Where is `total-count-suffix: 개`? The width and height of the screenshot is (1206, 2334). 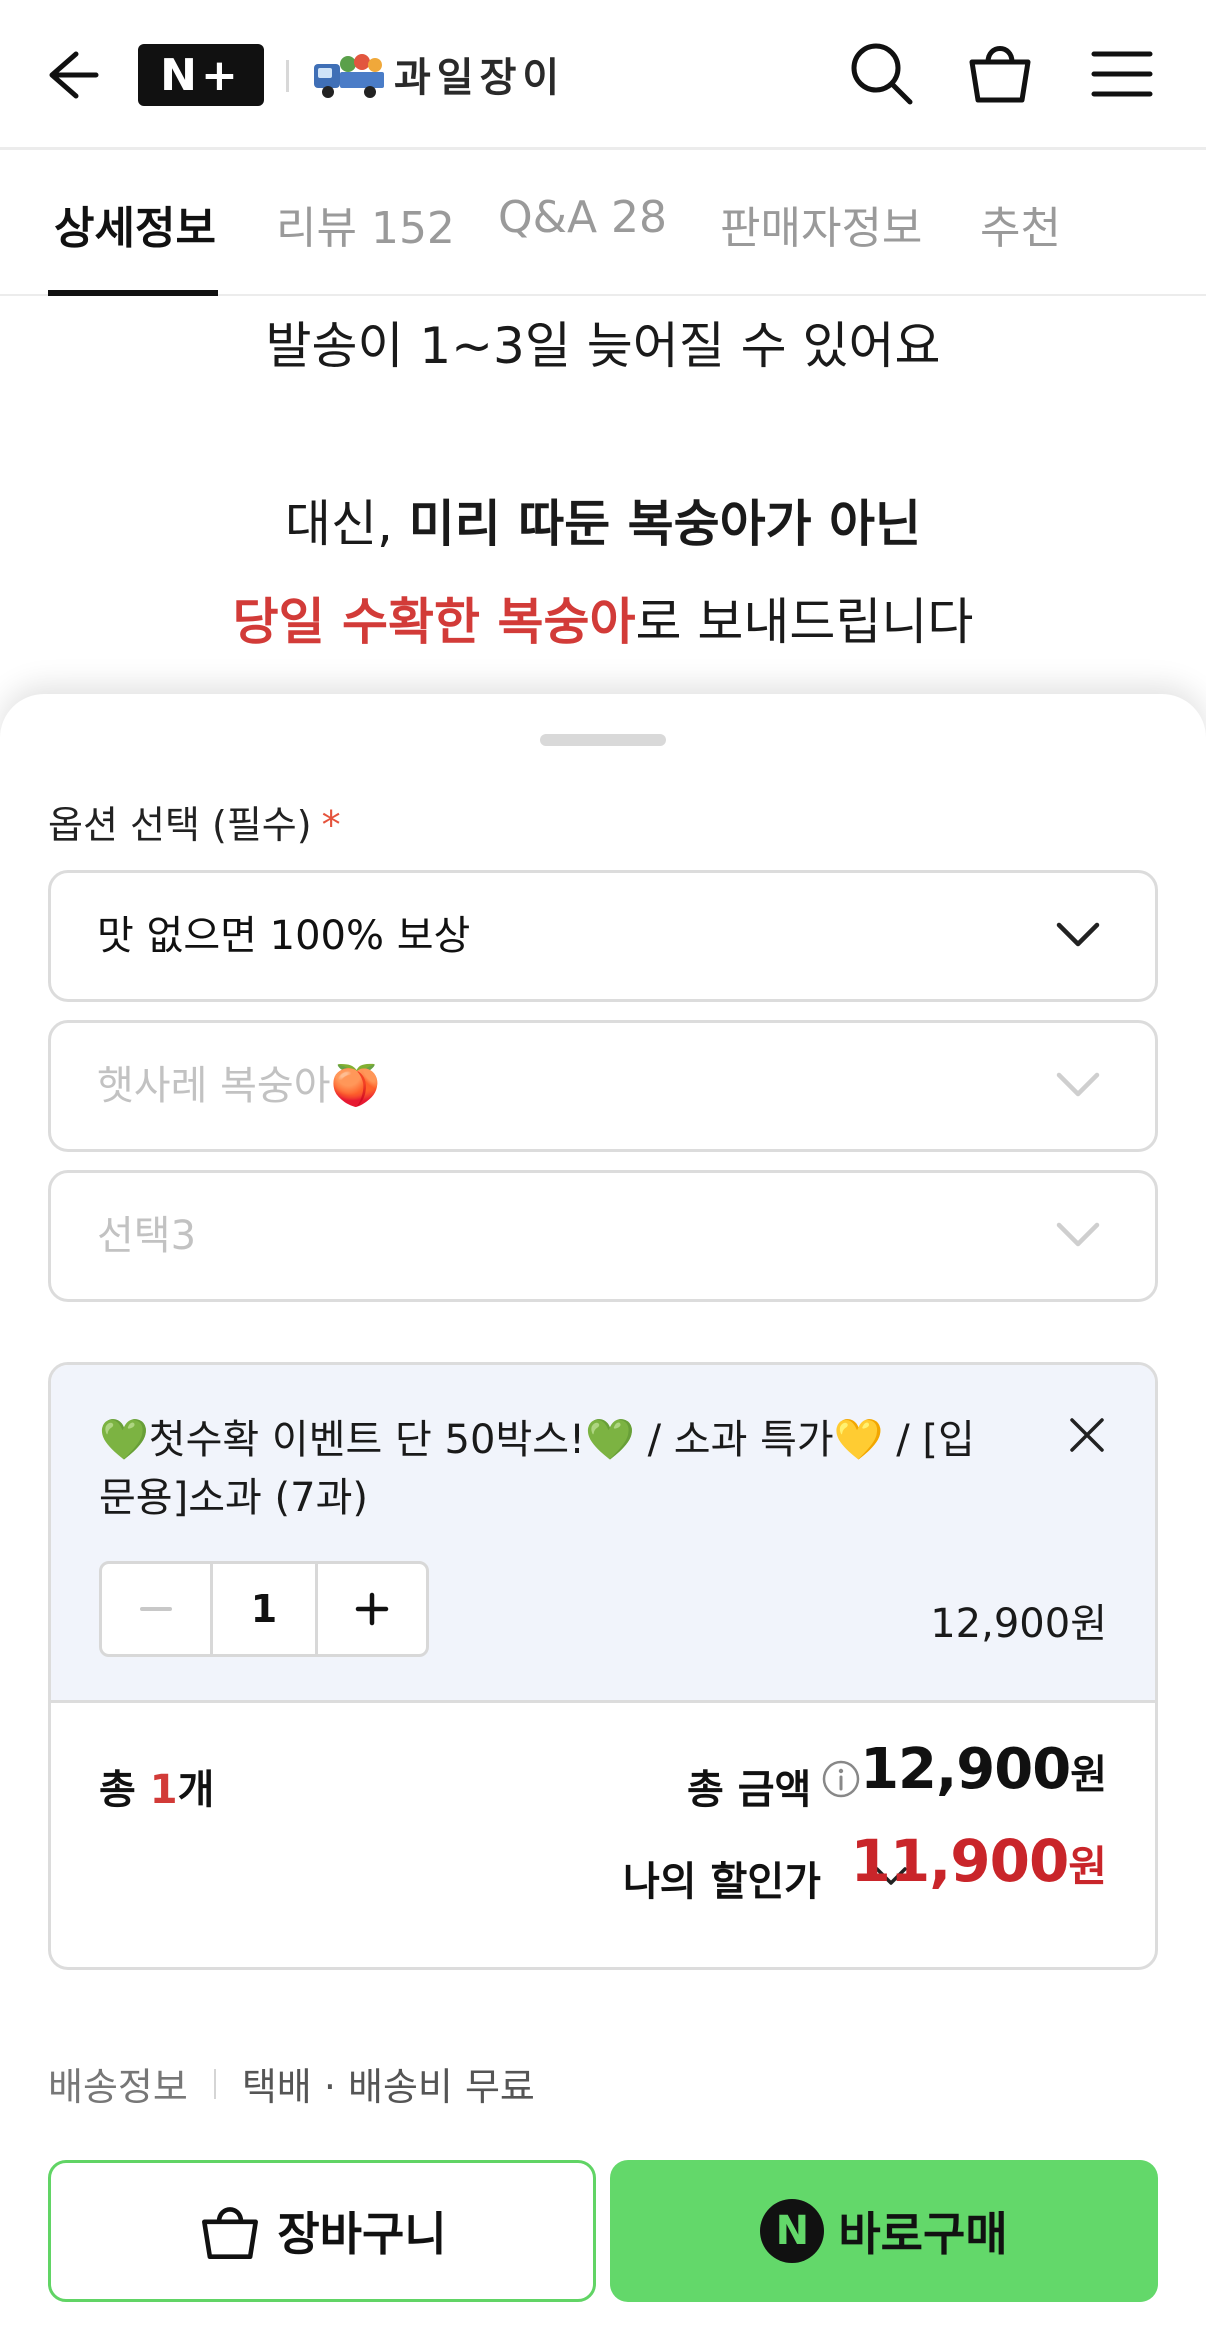
total-count-suffix: 개 is located at coordinates (196, 1790).